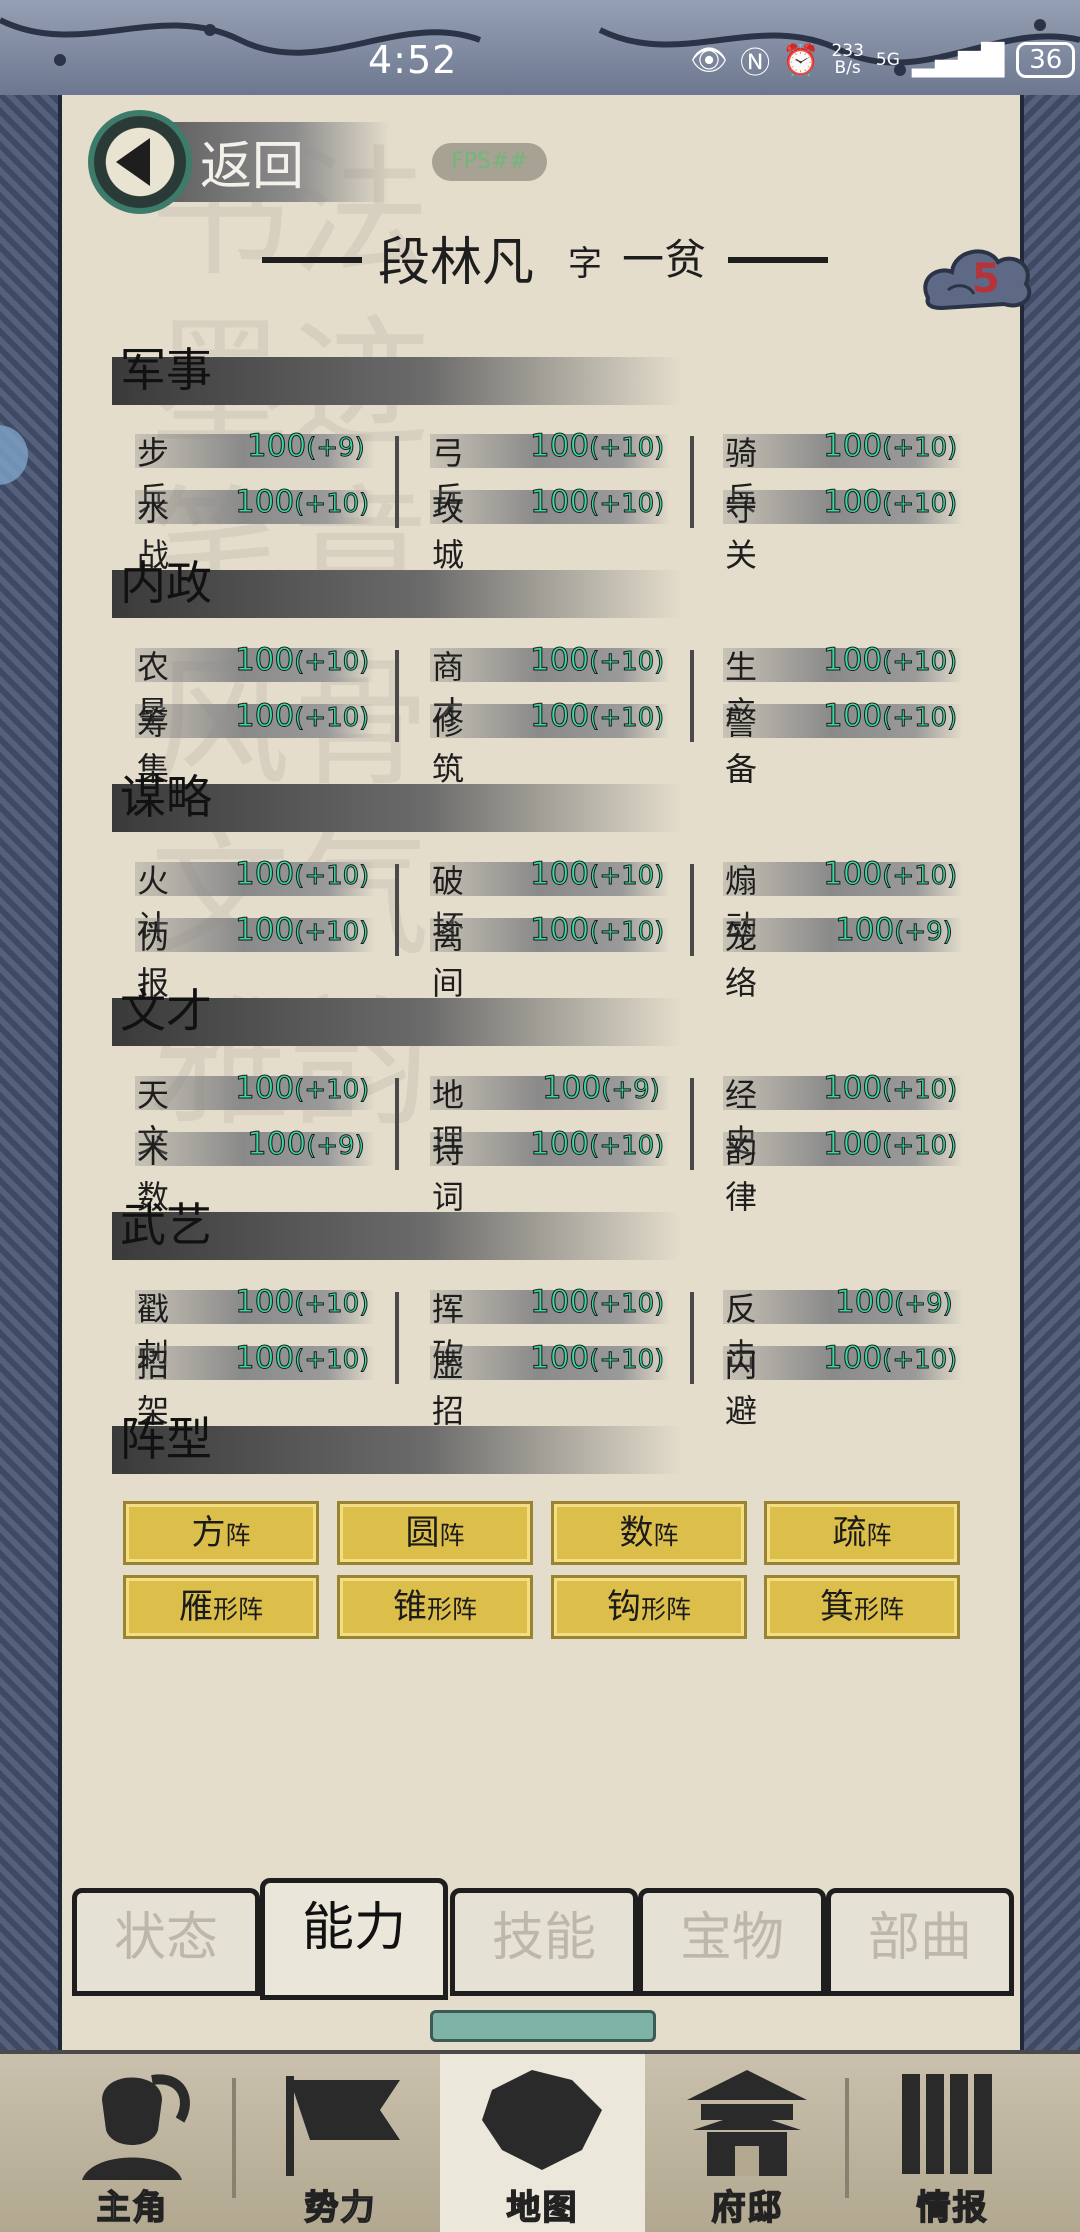 The image size is (1080, 2232). I want to click on scroll-bamboo-icon, so click(947, 2124).